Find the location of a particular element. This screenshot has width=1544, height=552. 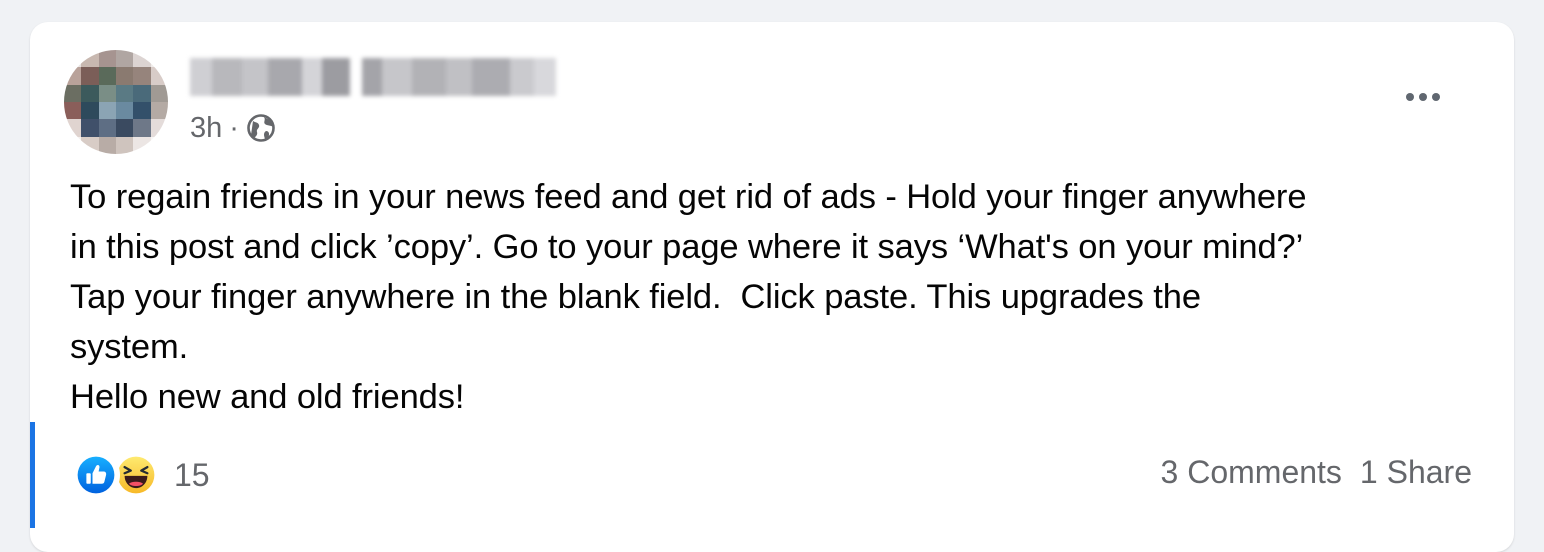

globe-icon is located at coordinates (261, 128).